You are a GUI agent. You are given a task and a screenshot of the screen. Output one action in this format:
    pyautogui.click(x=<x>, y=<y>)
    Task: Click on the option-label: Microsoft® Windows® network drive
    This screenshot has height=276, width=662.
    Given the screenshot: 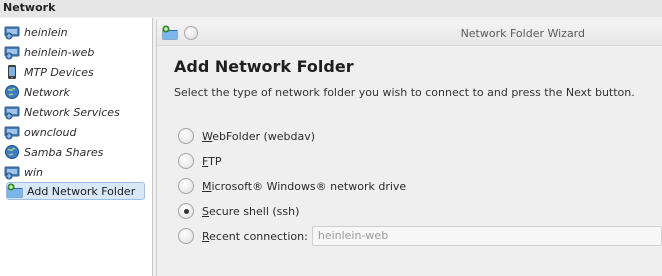 What is the action you would take?
    pyautogui.click(x=304, y=186)
    